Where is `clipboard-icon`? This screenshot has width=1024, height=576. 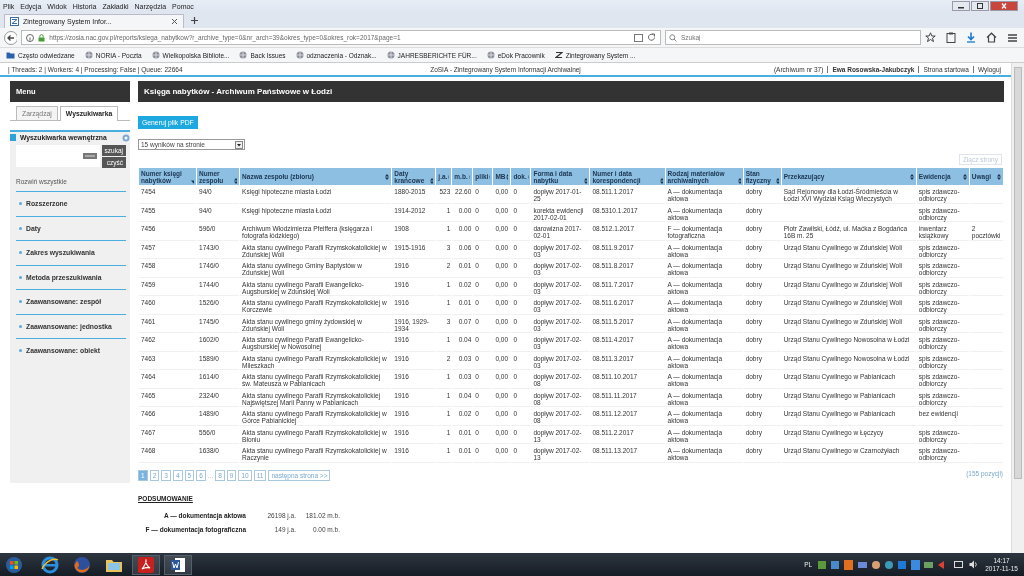
clipboard-icon is located at coordinates (951, 37).